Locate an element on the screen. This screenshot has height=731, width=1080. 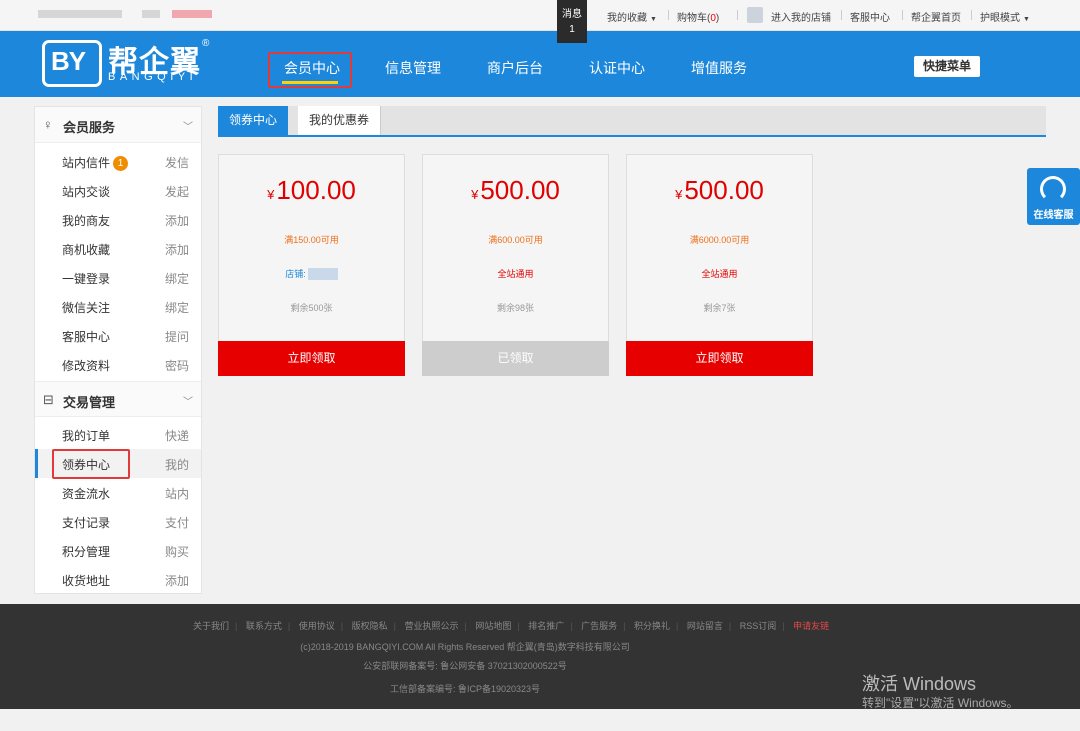
sidebar-item-address: 收货地址 添加 is located at coordinates (118, 579).